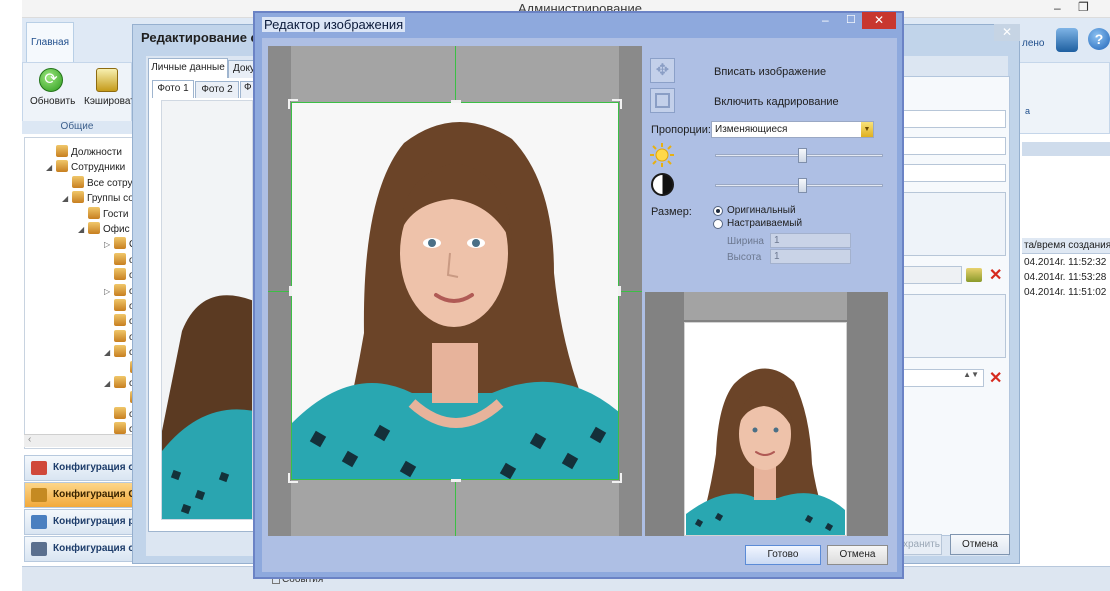 The height and width of the screenshot is (591, 1110). What do you see at coordinates (293, 104) in the screenshot?
I see `crop-handle-top-left` at bounding box center [293, 104].